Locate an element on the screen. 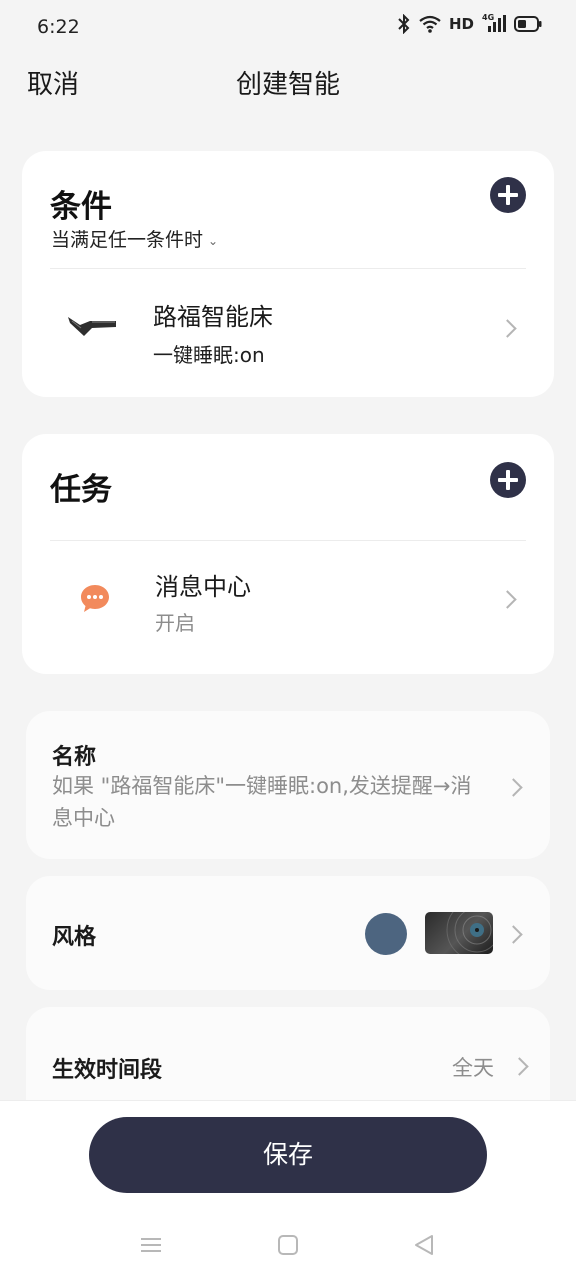  style-background-thumbnail is located at coordinates (459, 933).